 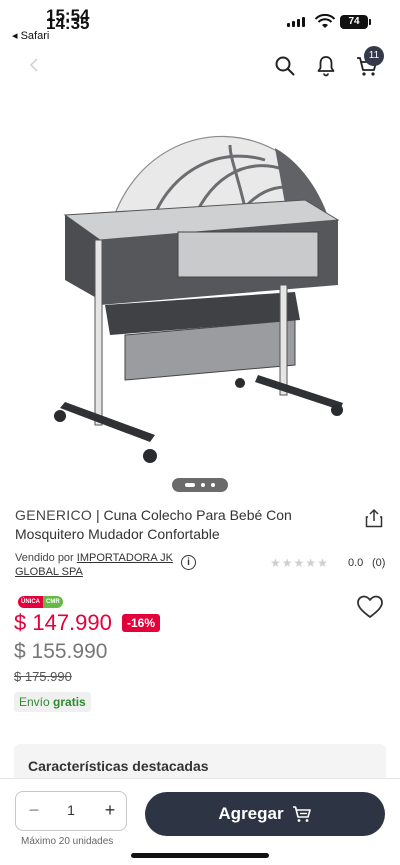 I want to click on sold-by-label: Vendido por, so click(x=46, y=558).